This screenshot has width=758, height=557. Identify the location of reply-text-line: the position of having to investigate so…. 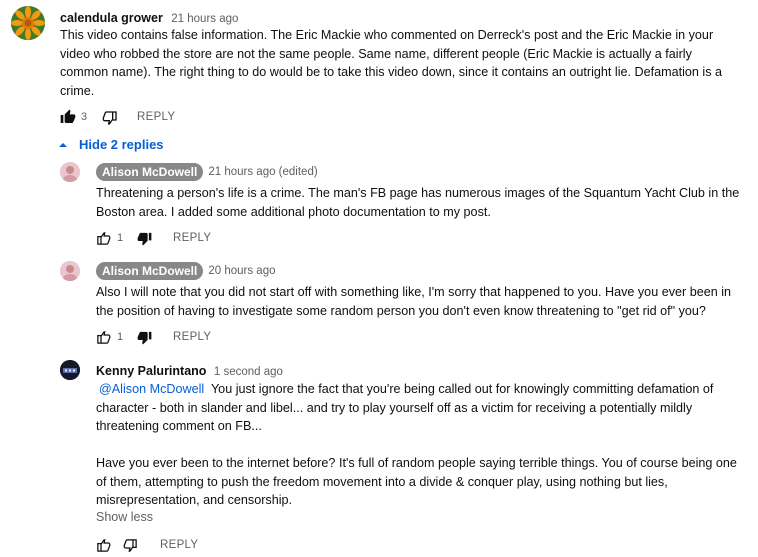
(401, 310).